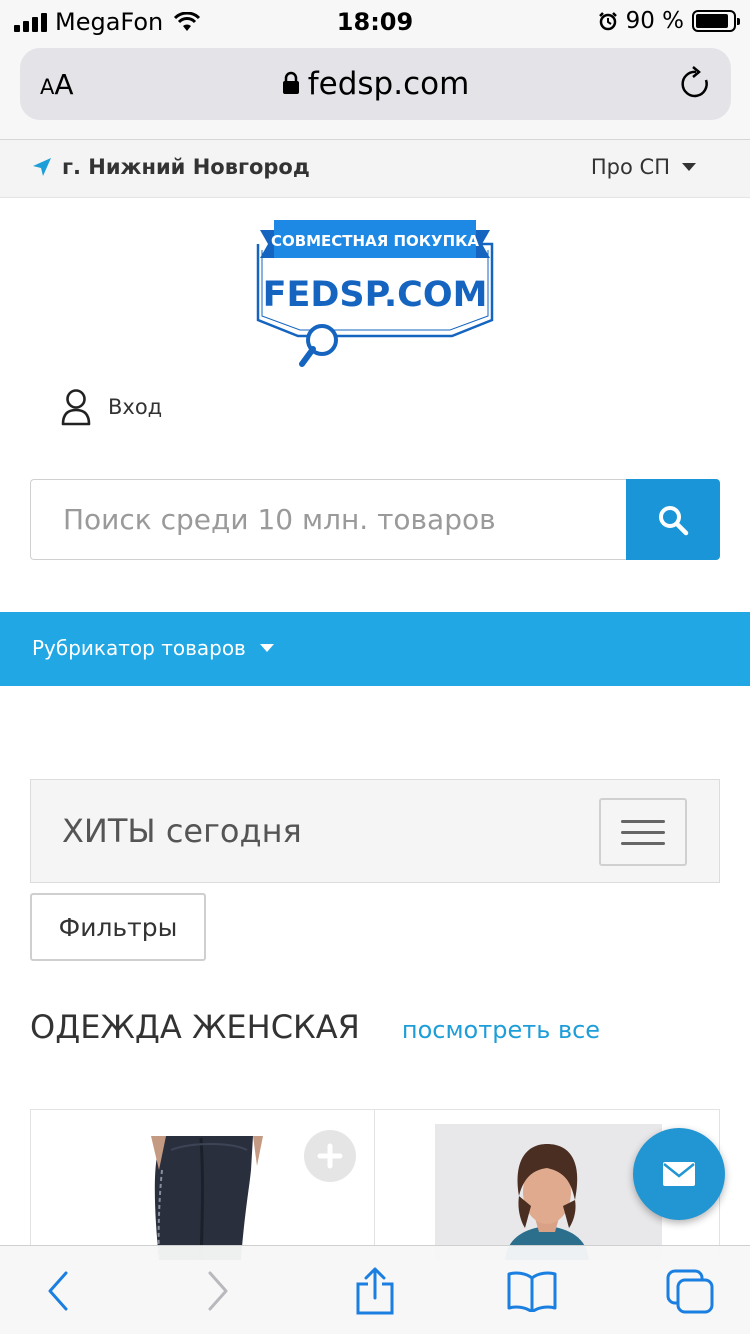  I want to click on product-grid, so click(375, 1184).